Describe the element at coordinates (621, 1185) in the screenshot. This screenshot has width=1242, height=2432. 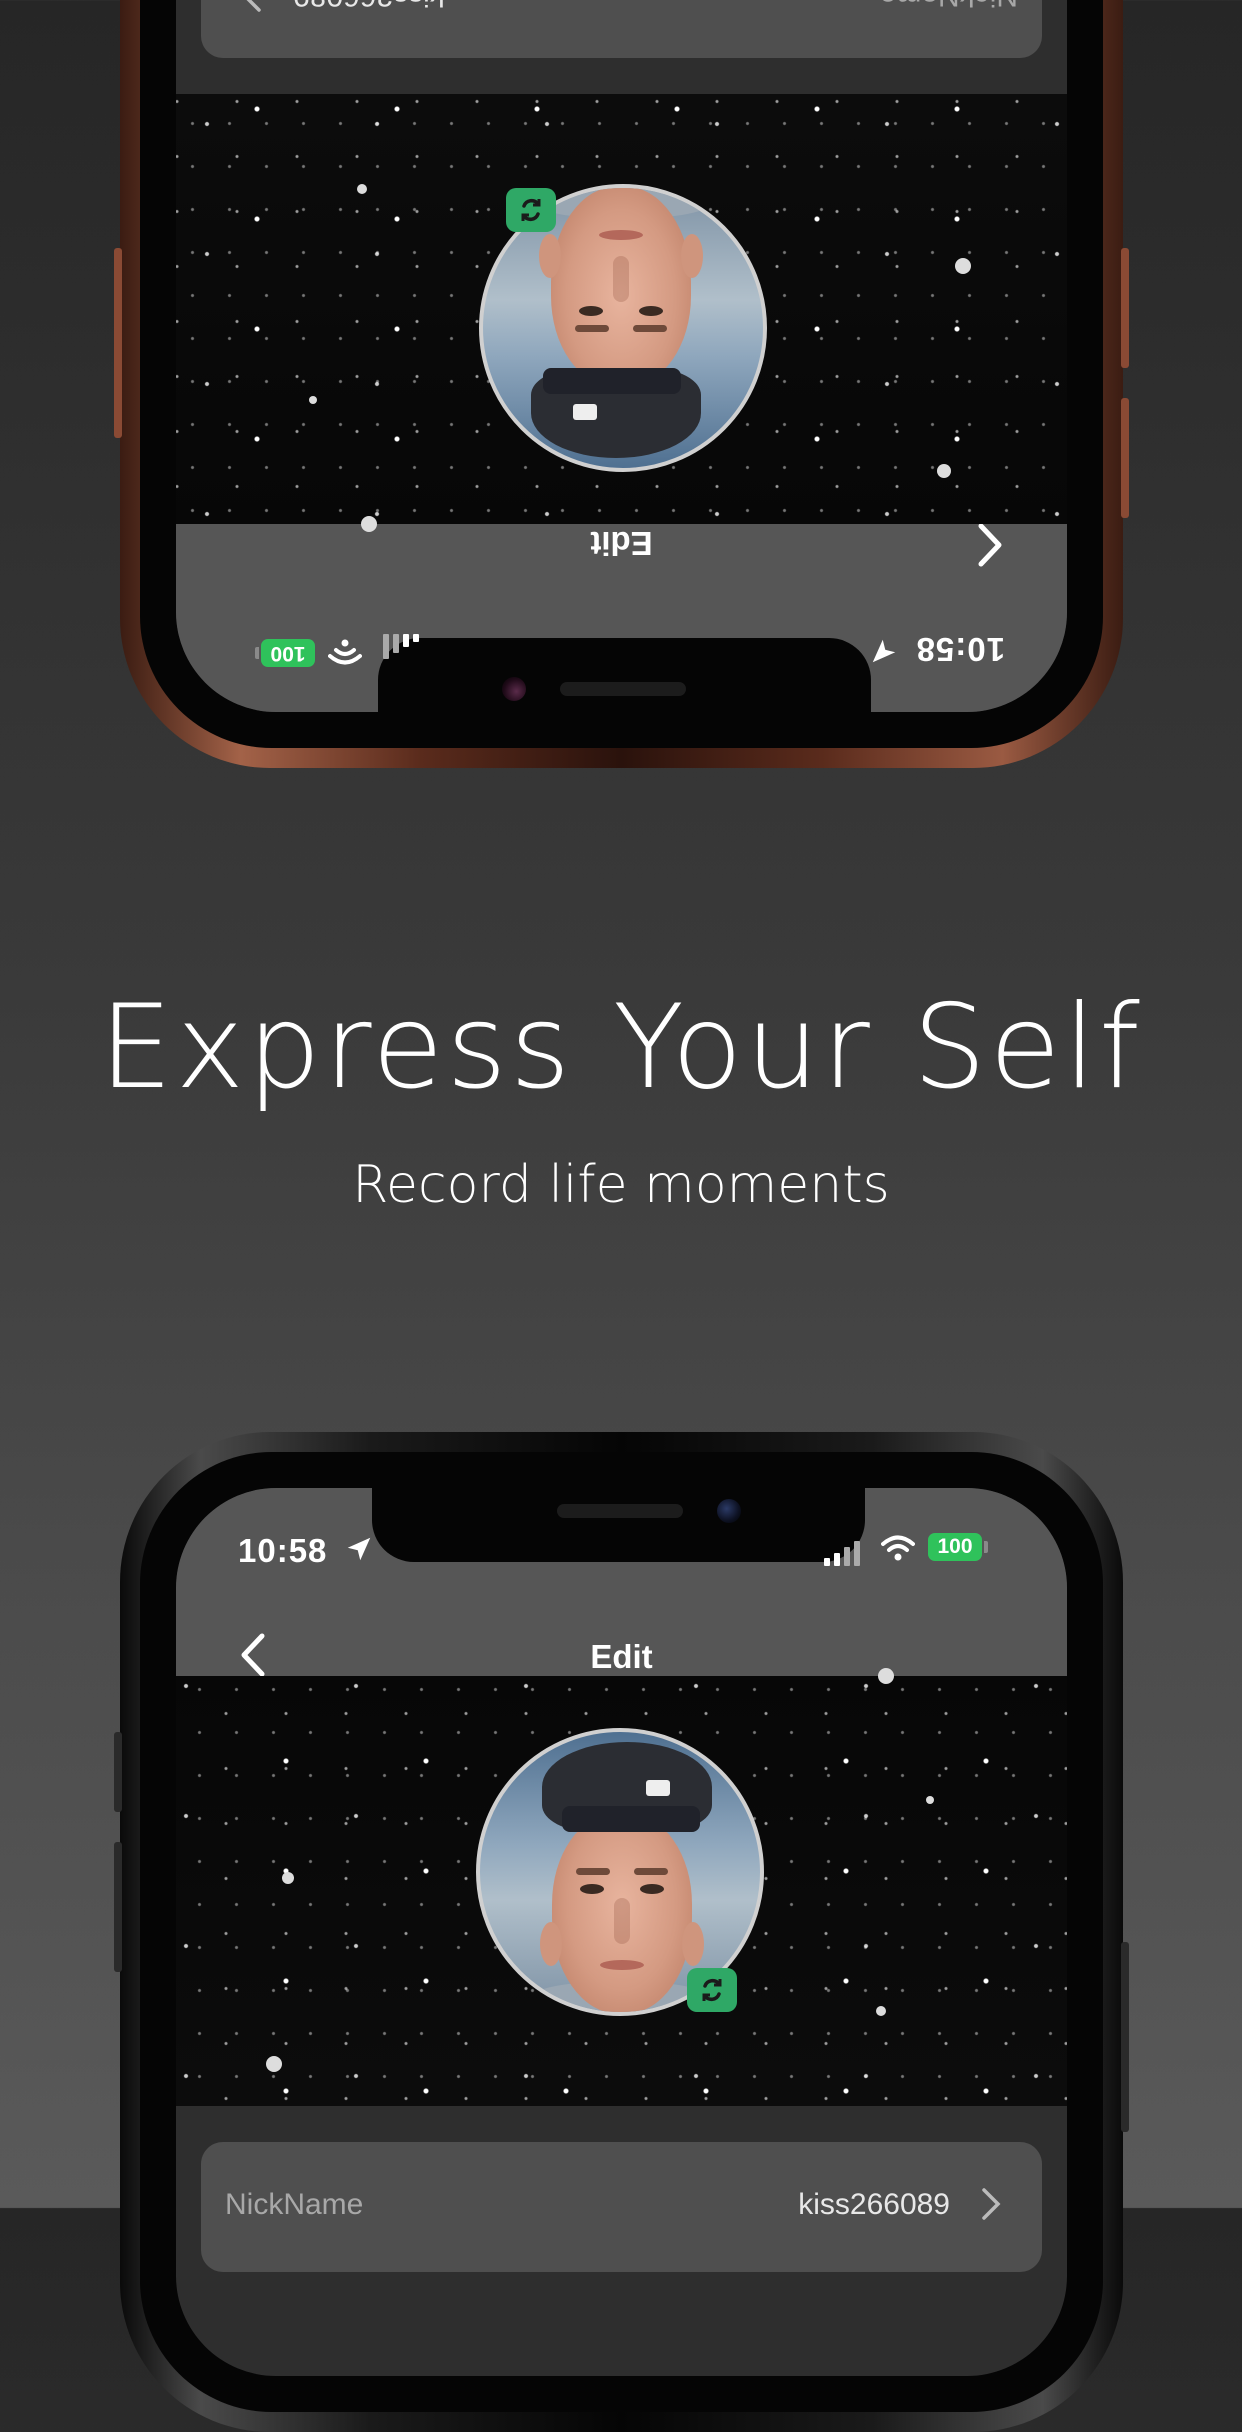
I see `hero-subtitle: Record life moments` at that location.